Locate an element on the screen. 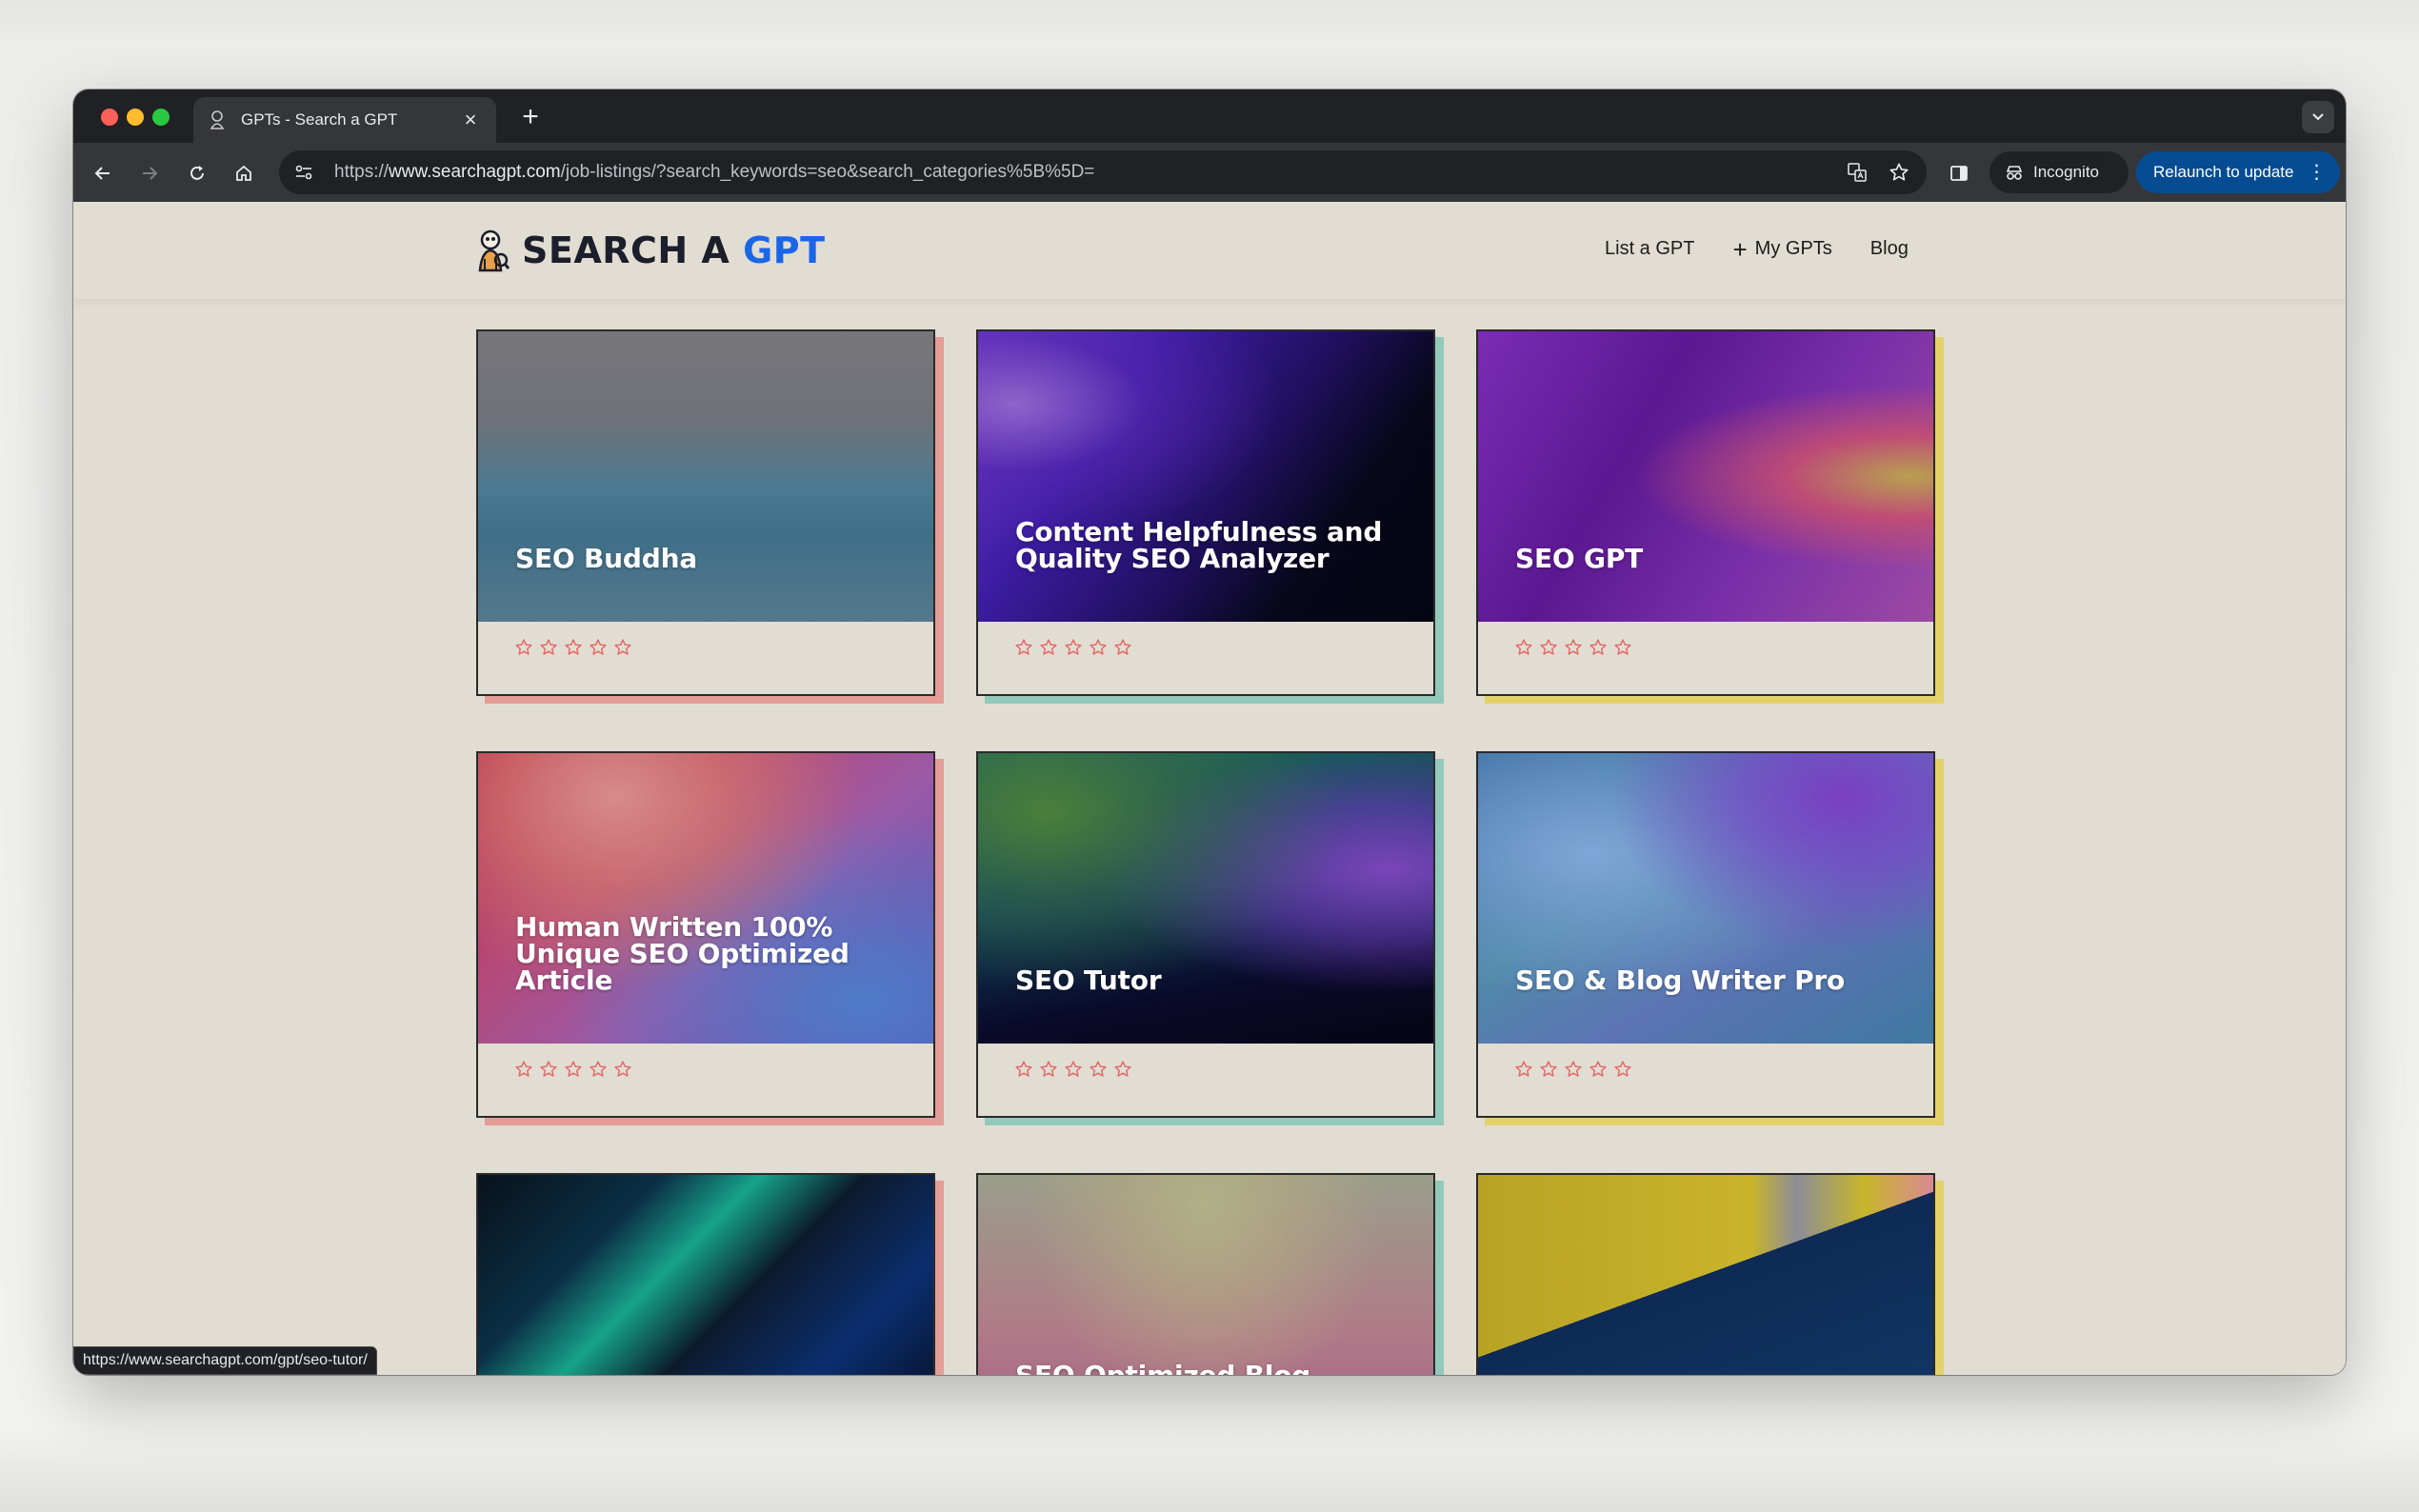 This screenshot has height=1512, width=2419. bookmark-star-icon is located at coordinates (1899, 172).